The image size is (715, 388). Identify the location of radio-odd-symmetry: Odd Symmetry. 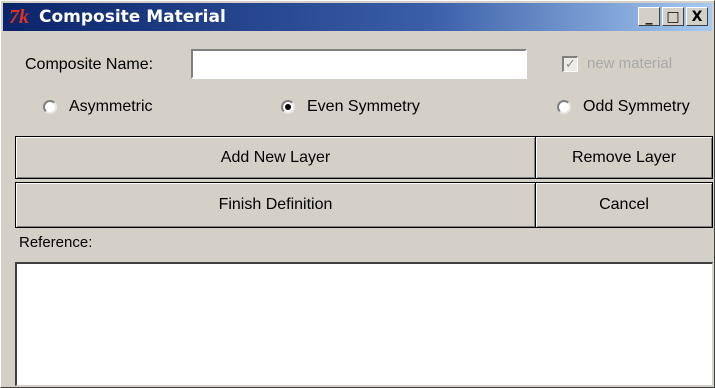
(623, 107).